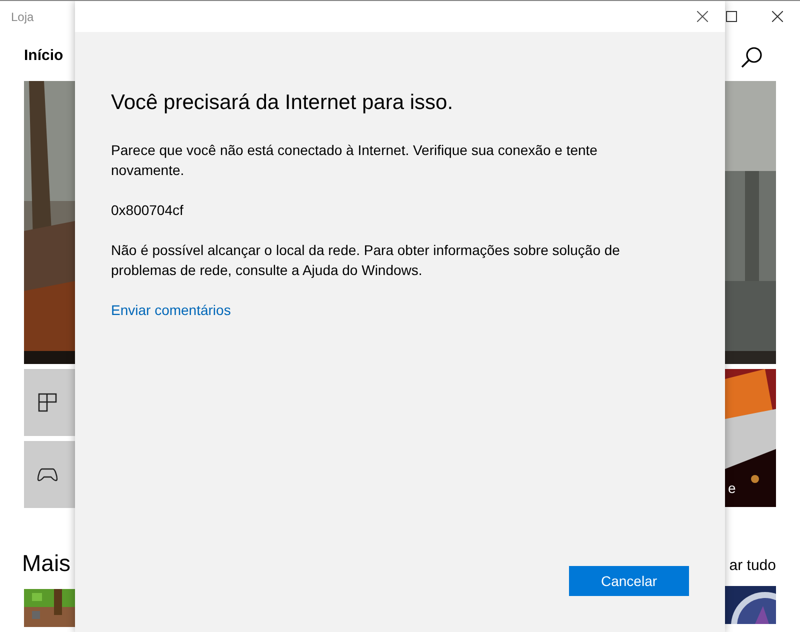  Describe the element at coordinates (147, 210) in the screenshot. I see `error-code: 0x800704cf` at that location.